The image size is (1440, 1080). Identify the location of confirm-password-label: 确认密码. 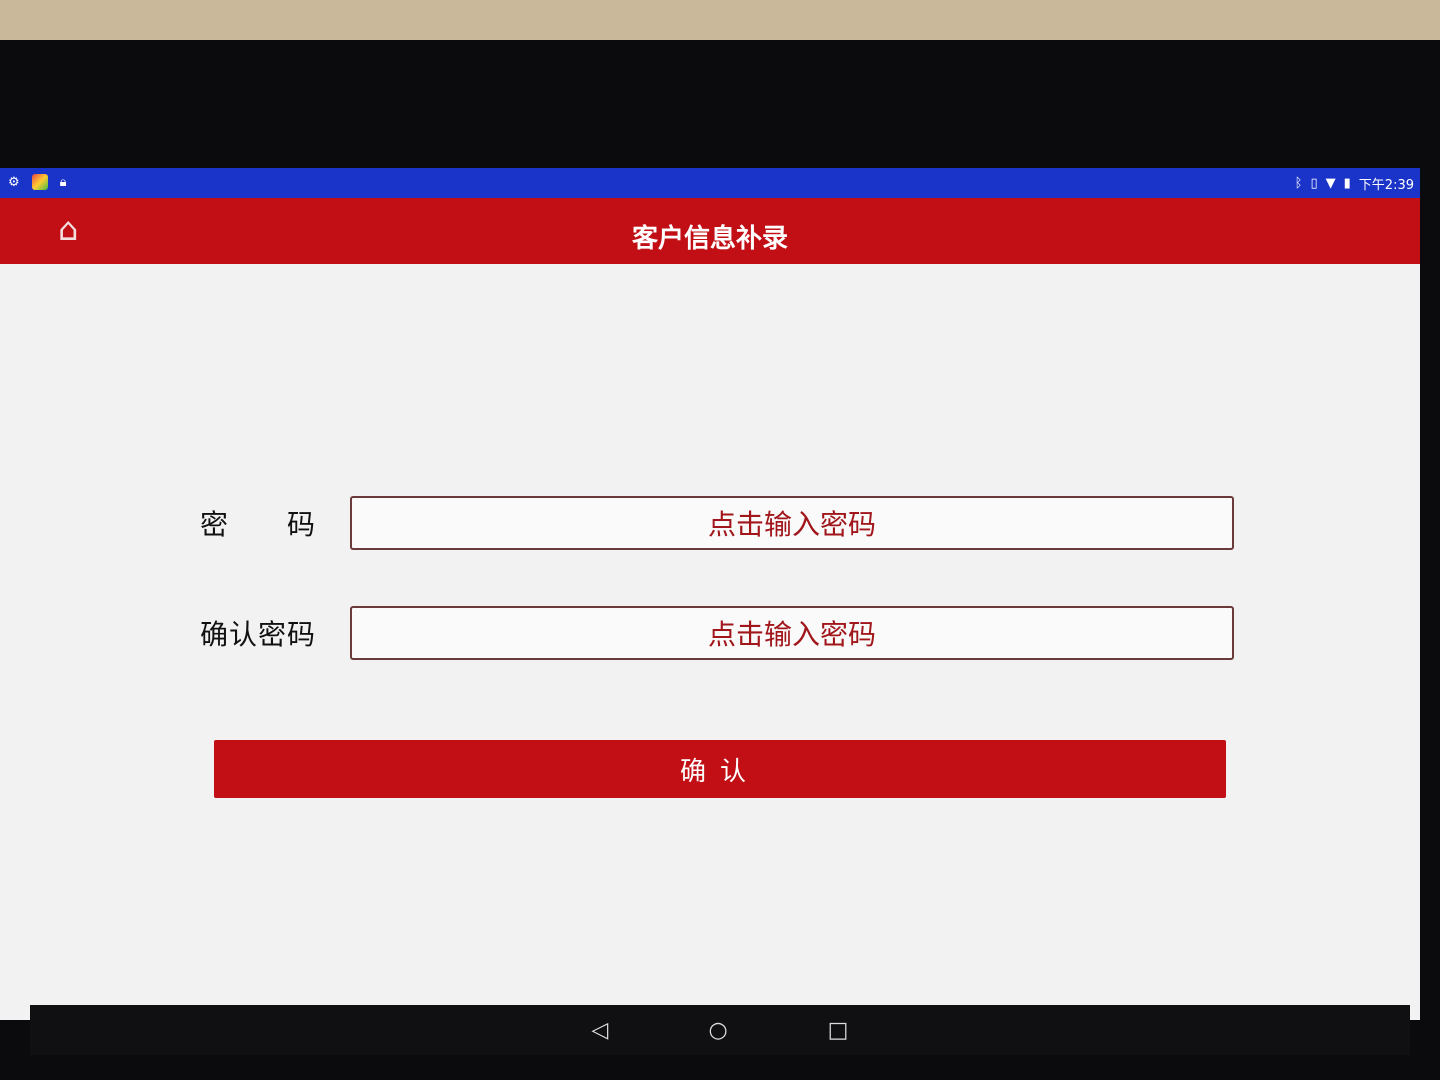
(258, 634).